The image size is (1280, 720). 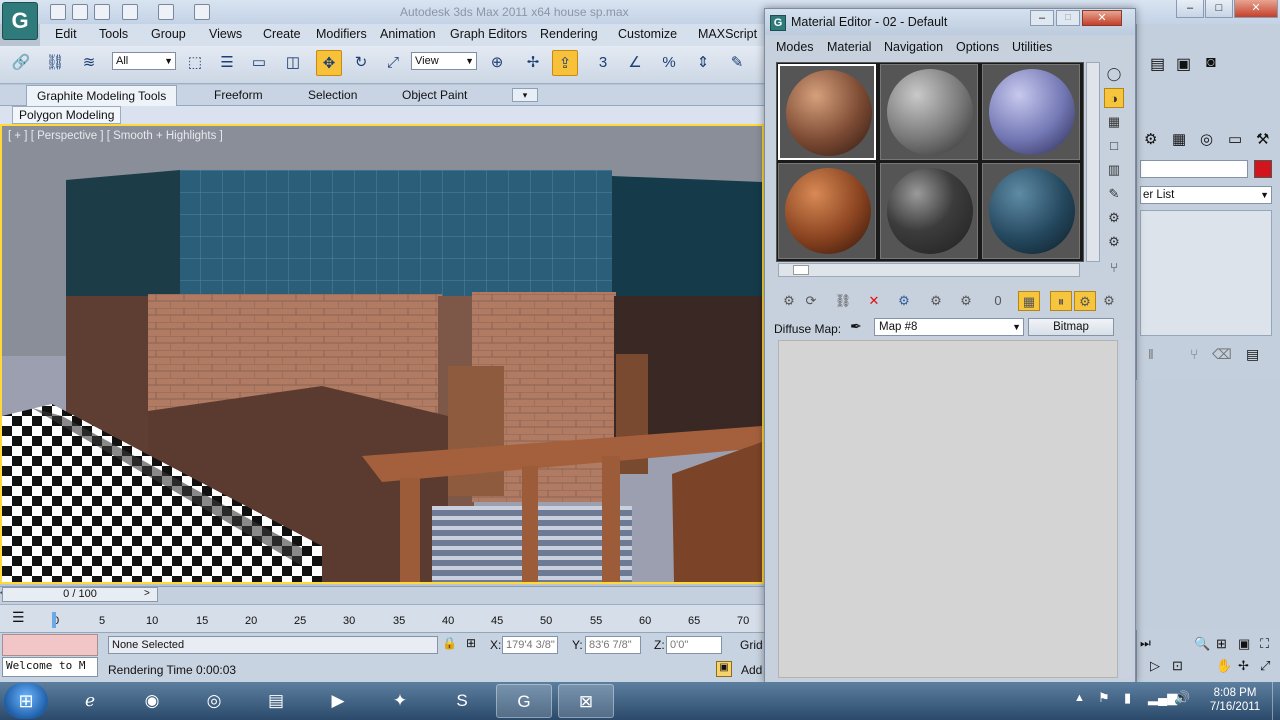 I want to click on absolute-mode-icon: ⊞, so click(x=471, y=643).